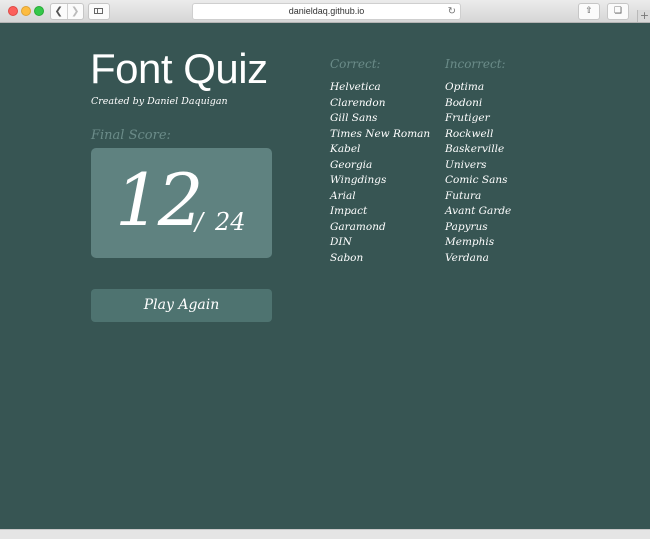 Image resolution: width=650 pixels, height=539 pixels. What do you see at coordinates (355, 64) in the screenshot?
I see `correct-heading: Correct:` at bounding box center [355, 64].